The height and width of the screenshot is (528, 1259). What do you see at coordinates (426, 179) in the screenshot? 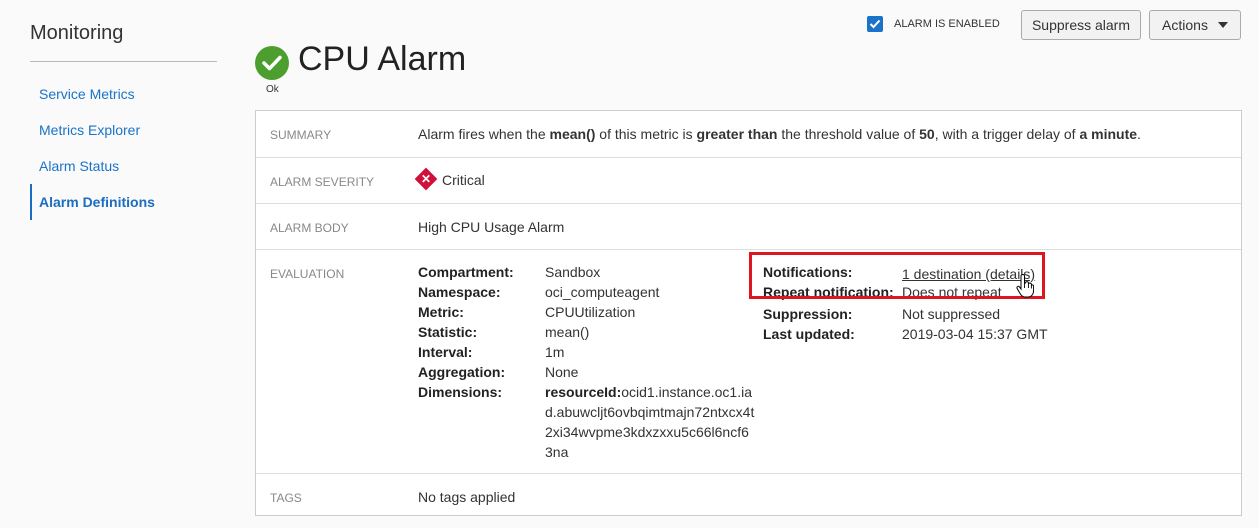
I see `critical-icon: ✕` at bounding box center [426, 179].